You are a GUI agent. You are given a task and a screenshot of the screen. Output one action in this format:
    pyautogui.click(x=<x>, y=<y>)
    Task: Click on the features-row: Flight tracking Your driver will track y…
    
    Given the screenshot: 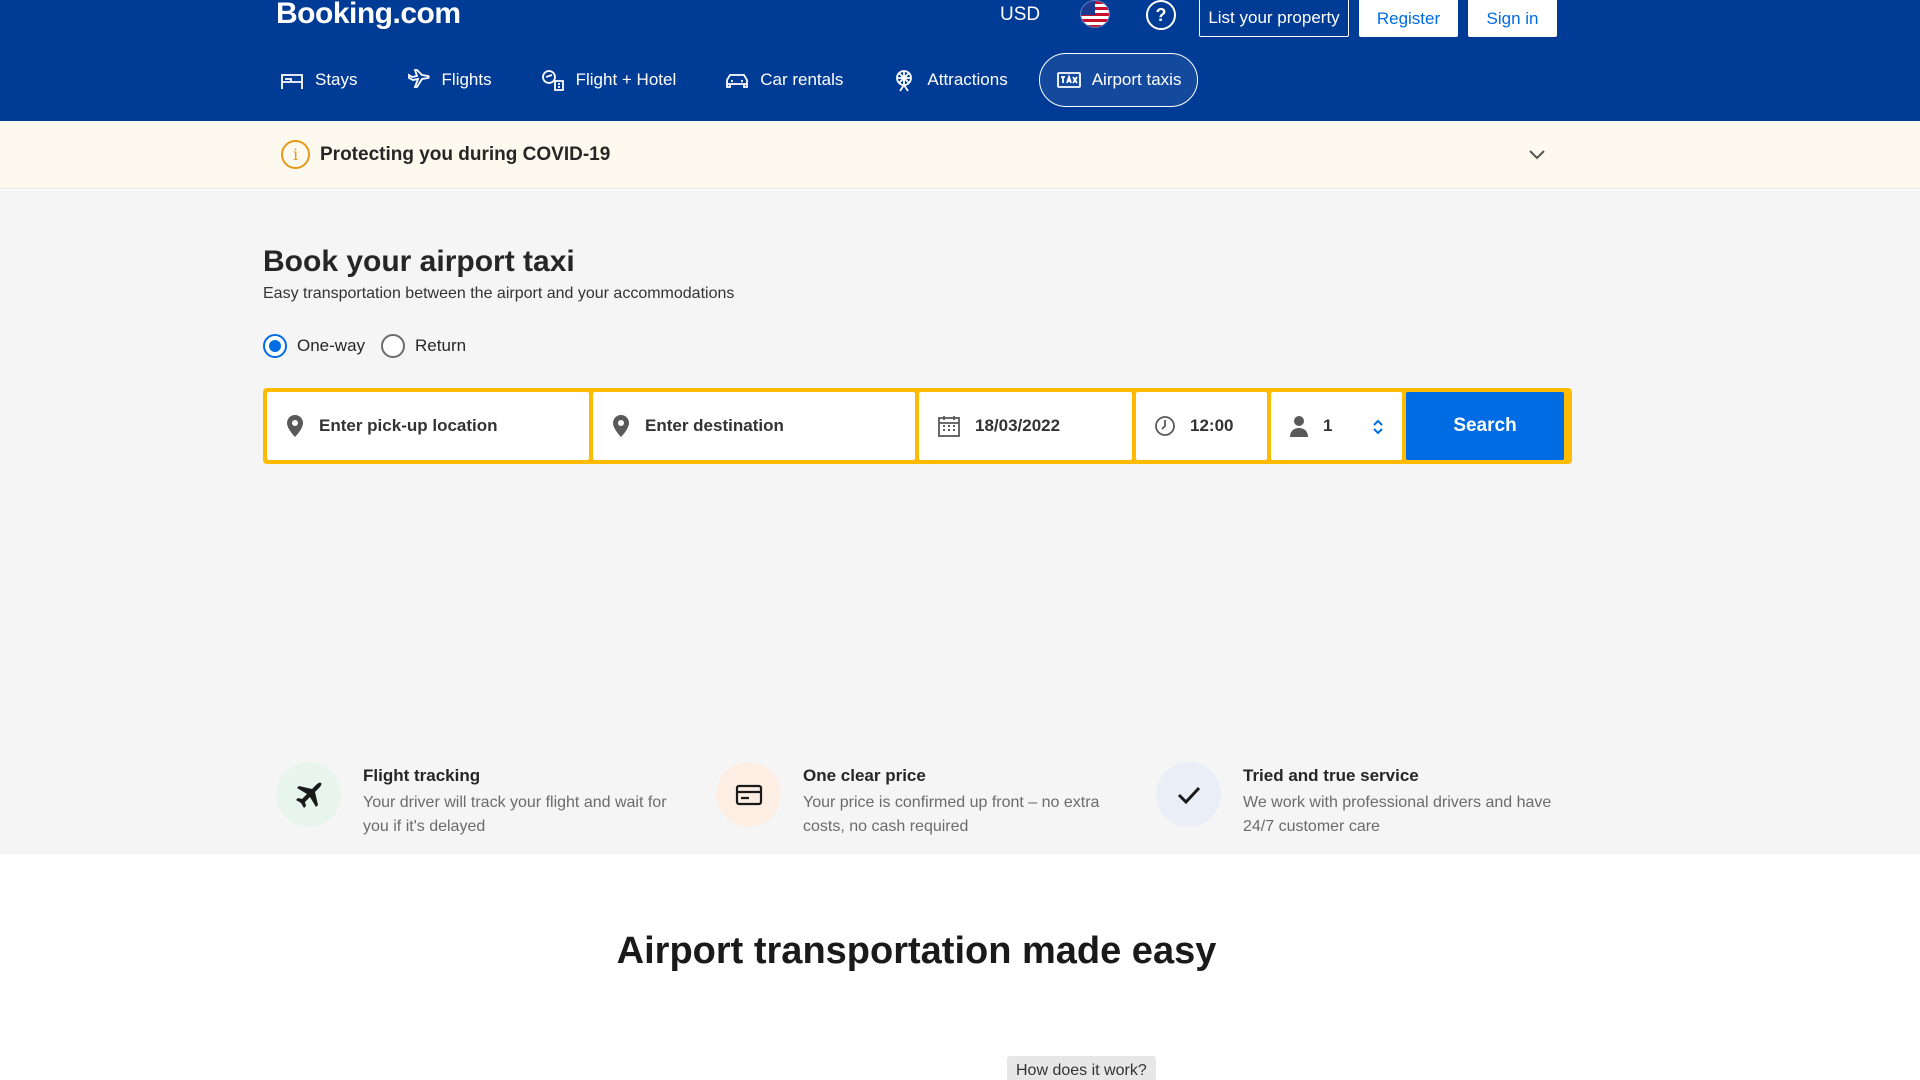 What is the action you would take?
    pyautogui.click(x=936, y=799)
    